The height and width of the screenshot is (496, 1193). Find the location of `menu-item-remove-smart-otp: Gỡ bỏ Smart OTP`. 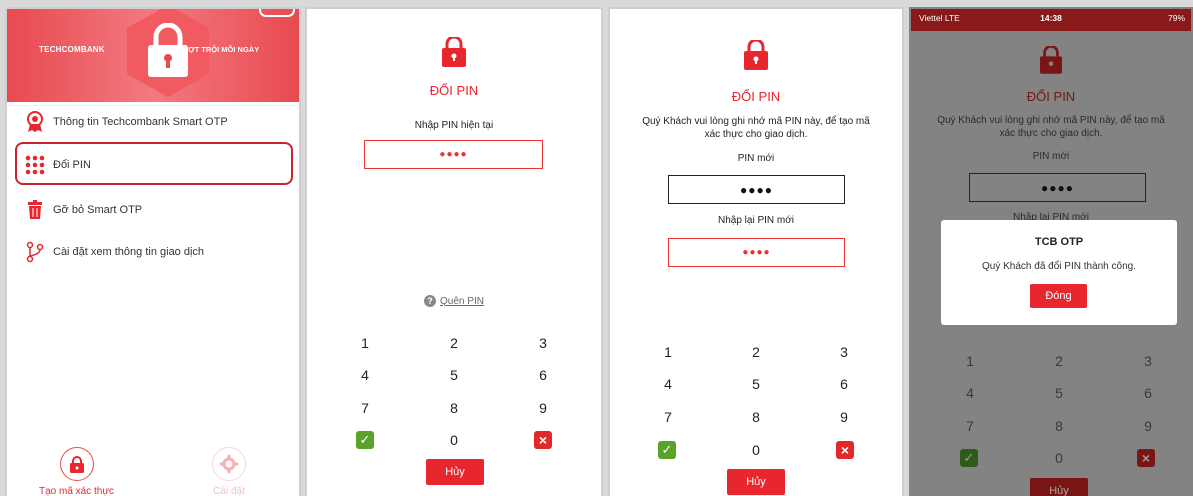

menu-item-remove-smart-otp: Gỡ bỏ Smart OTP is located at coordinates (83, 210).